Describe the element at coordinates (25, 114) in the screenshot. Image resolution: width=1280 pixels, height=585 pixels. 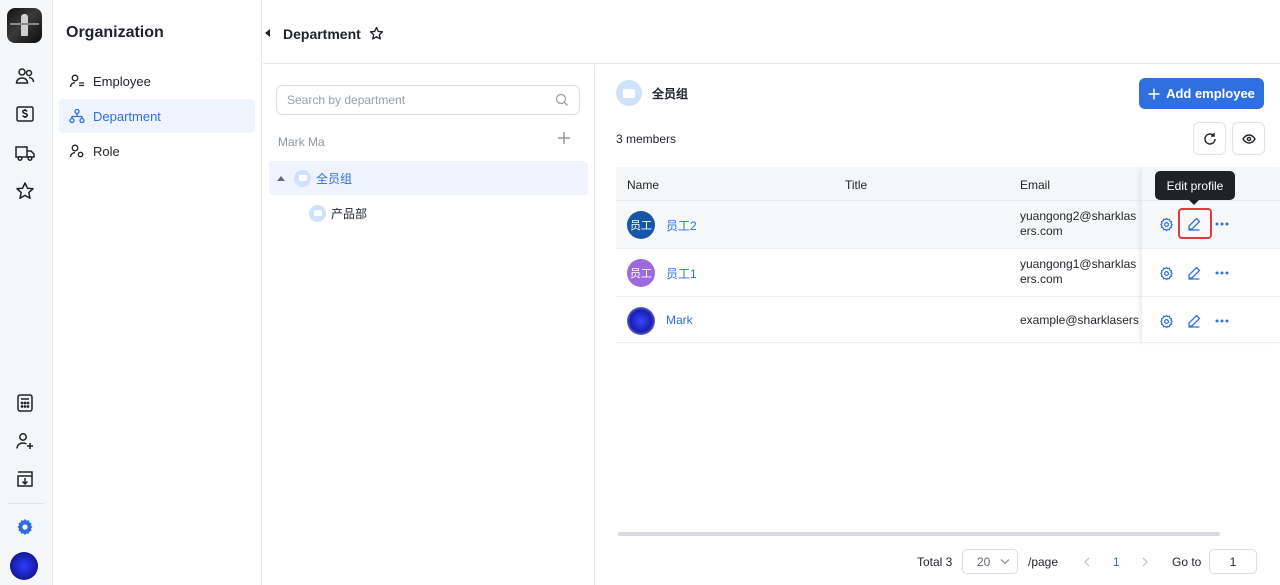
I see `billing-icon` at that location.